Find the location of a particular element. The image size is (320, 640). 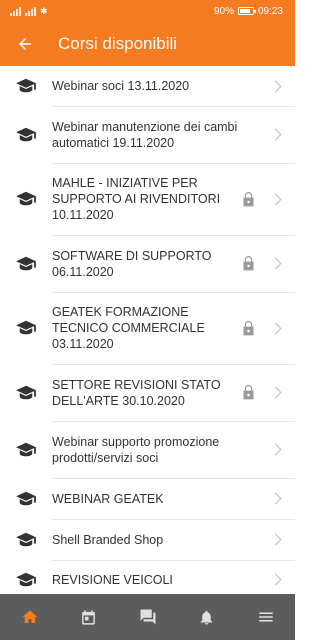

battery-percent: 90% is located at coordinates (223, 11).